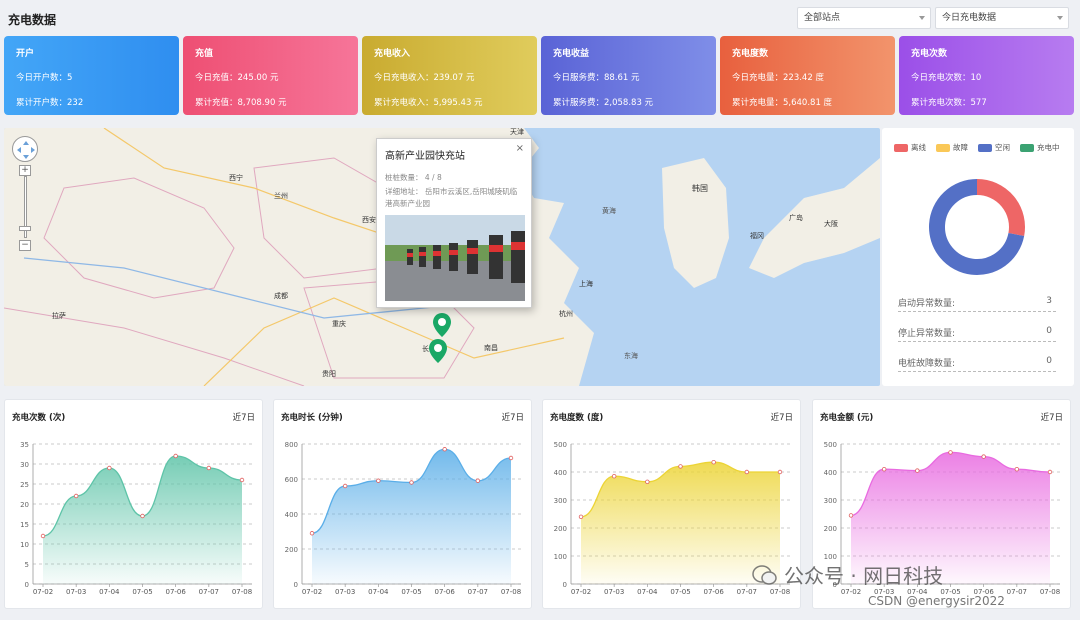 The width and height of the screenshot is (1080, 620). What do you see at coordinates (814, 218) in the screenshot?
I see `land-japan` at bounding box center [814, 218].